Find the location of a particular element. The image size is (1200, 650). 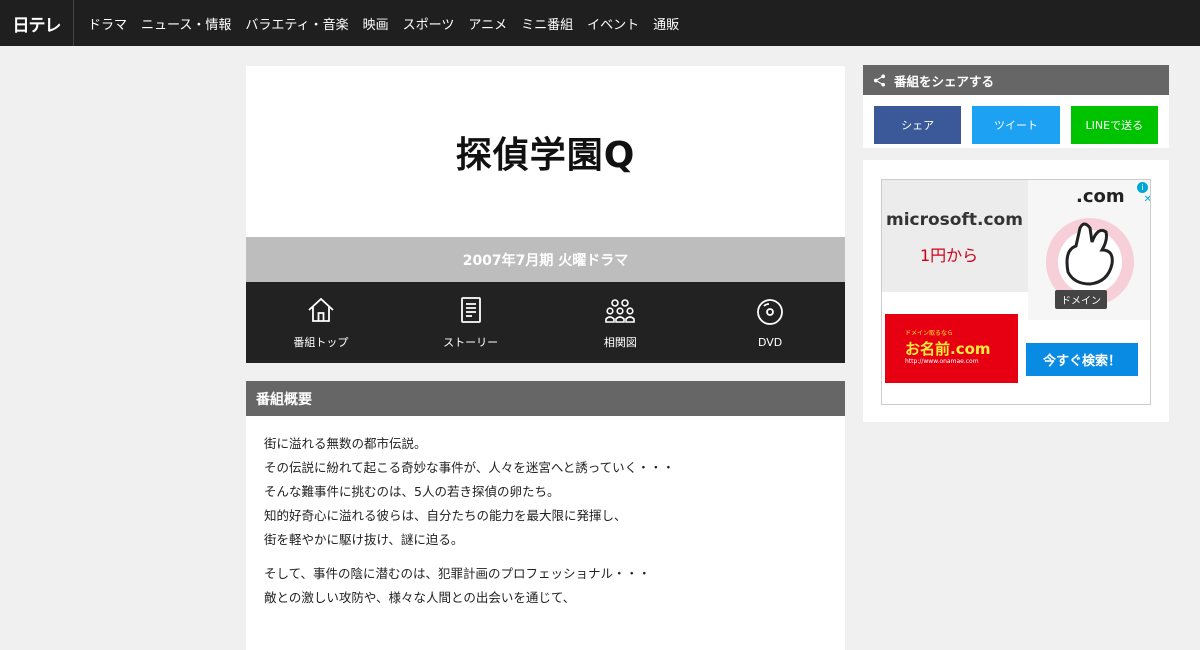

nav-shop: 通販 is located at coordinates (666, 23).